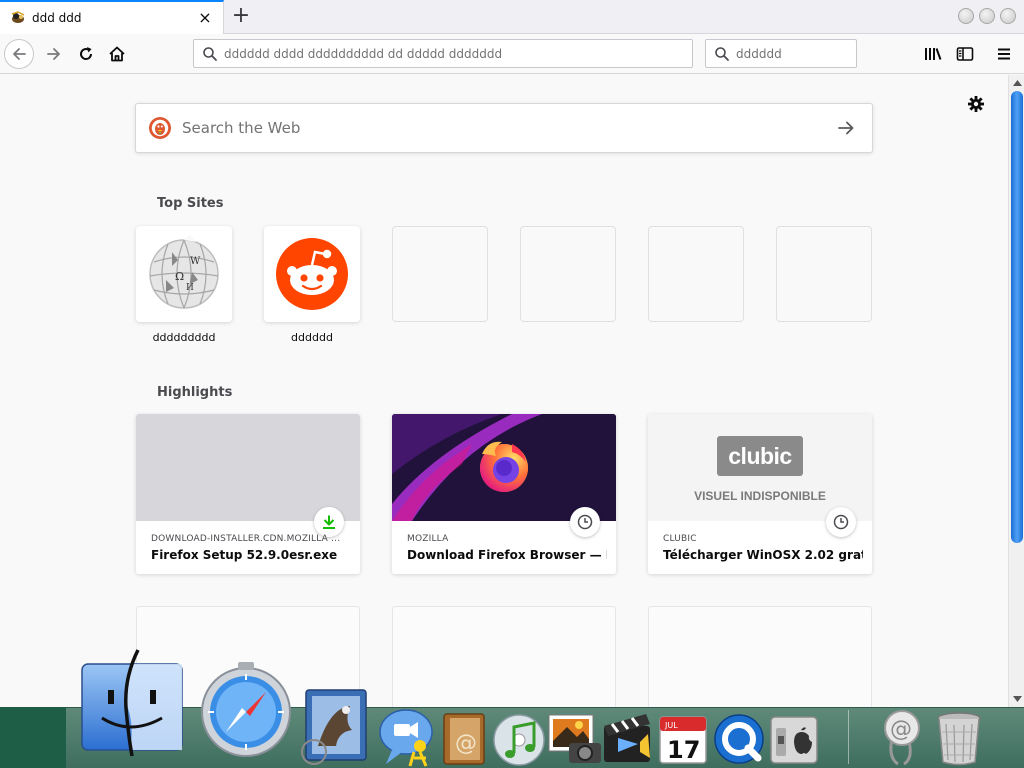  Describe the element at coordinates (1016, 83) in the screenshot. I see `scroll-up-arrow-icon` at that location.